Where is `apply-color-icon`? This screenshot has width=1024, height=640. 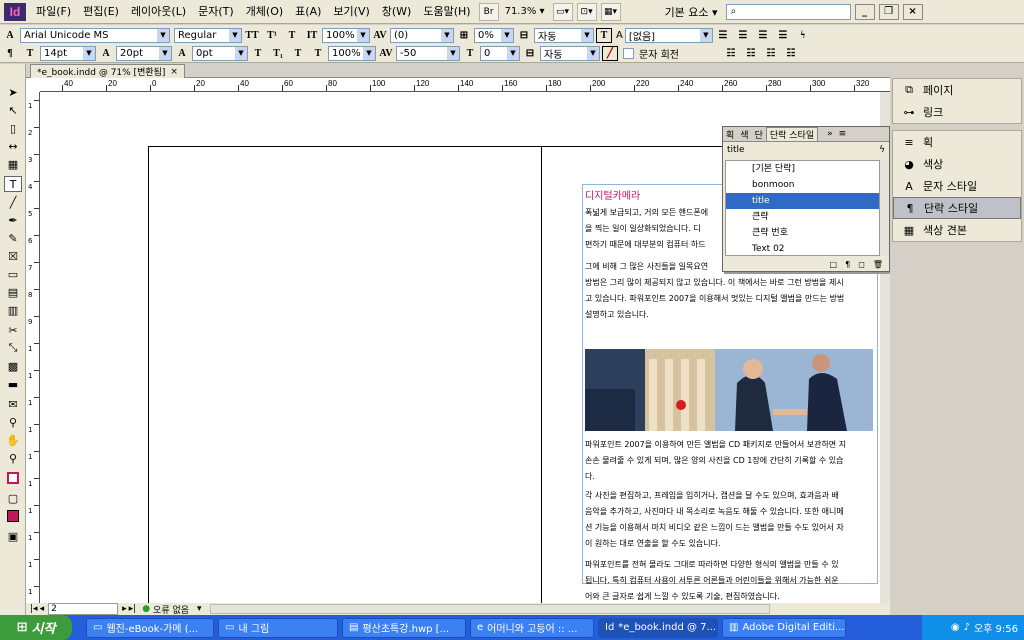
apply-color-icon is located at coordinates (13, 516).